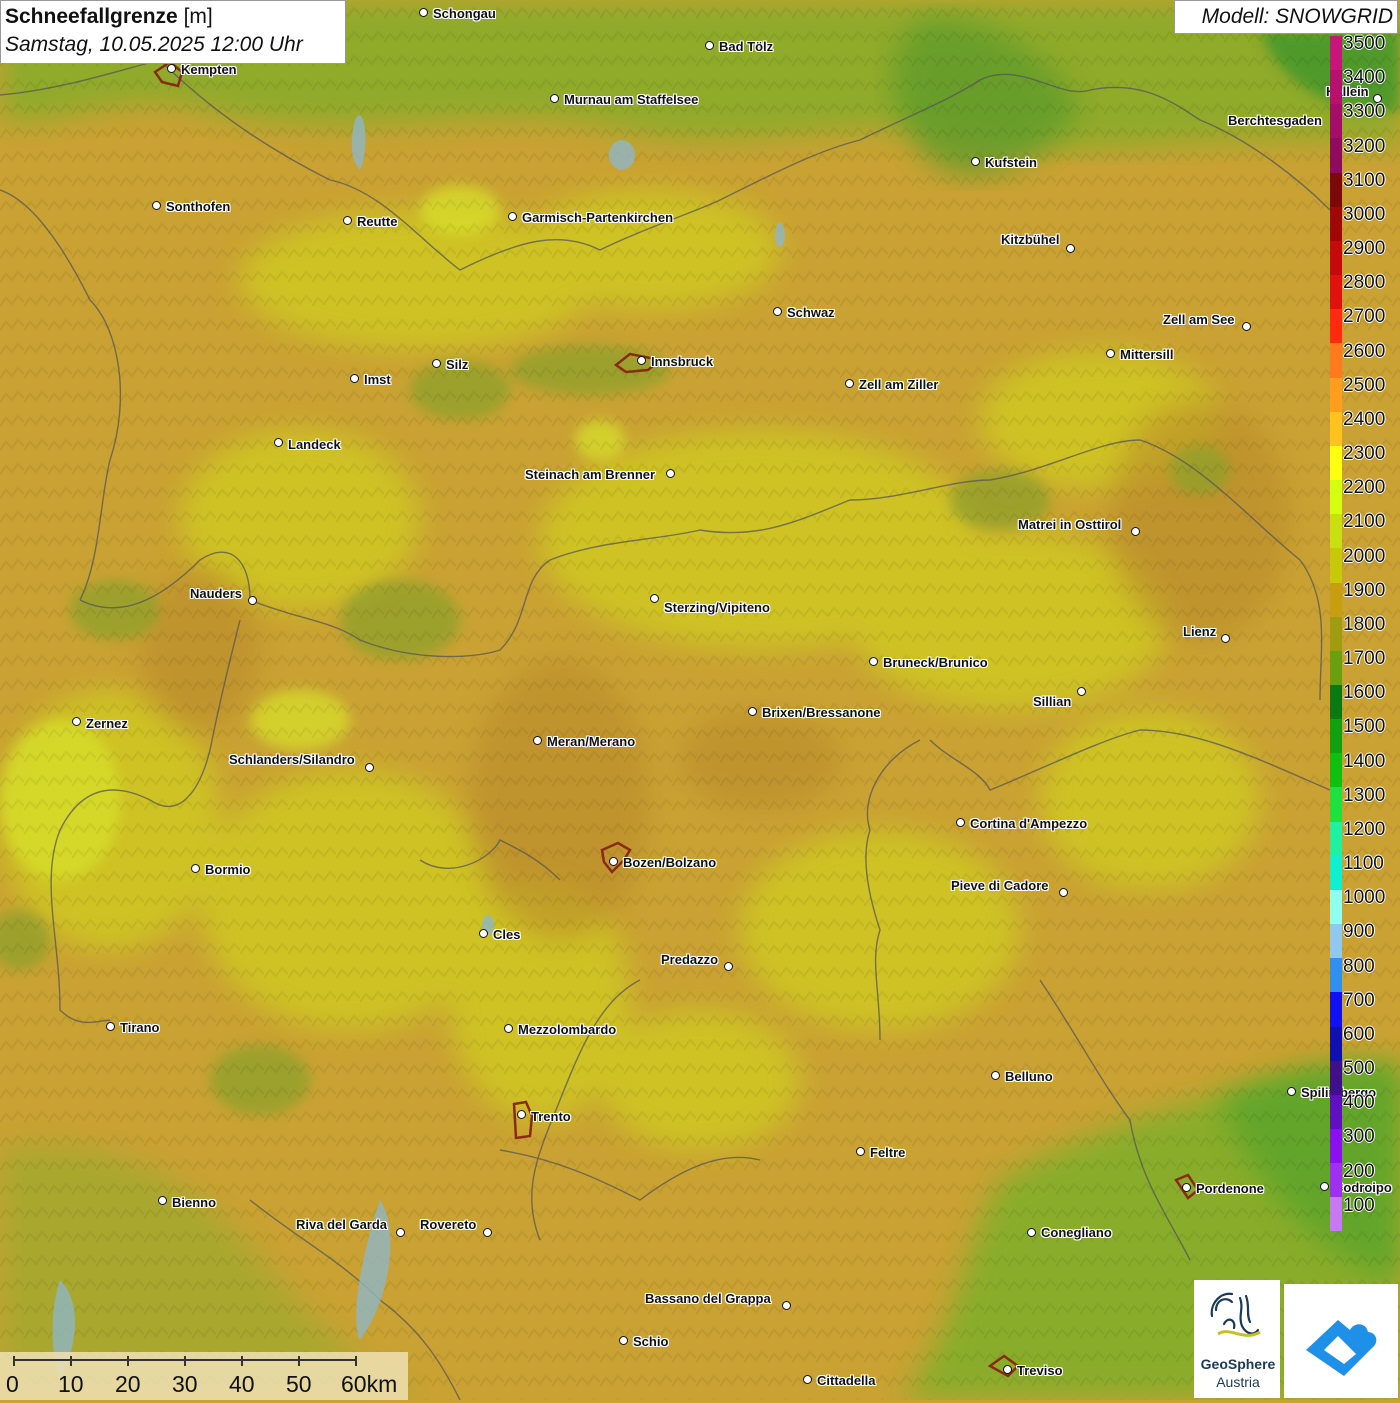 The width and height of the screenshot is (1400, 1403). Describe the element at coordinates (1359, 1000) in the screenshot. I see `legend-label: 700` at that location.